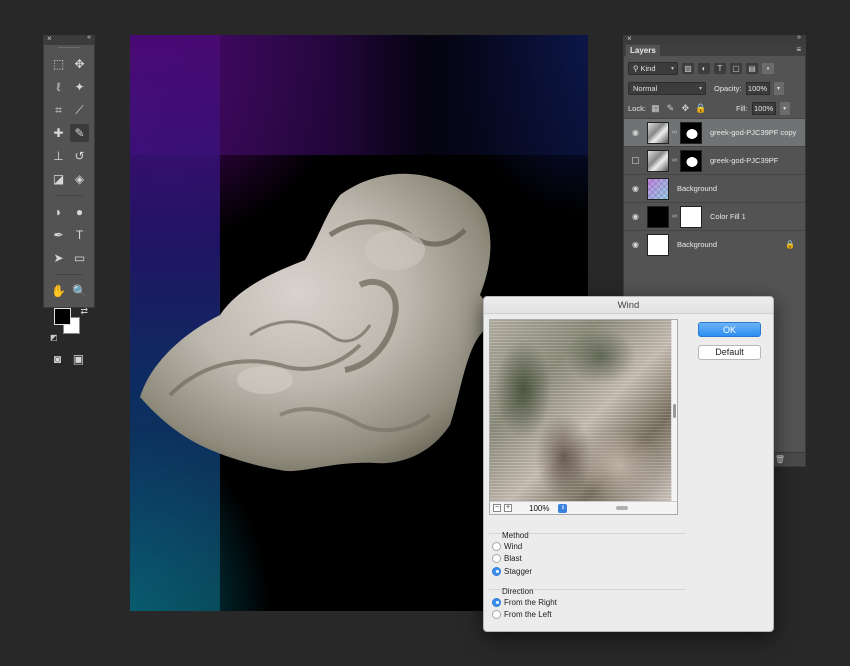  What do you see at coordinates (497, 508) in the screenshot?
I see `zoom-out-button: −` at bounding box center [497, 508].